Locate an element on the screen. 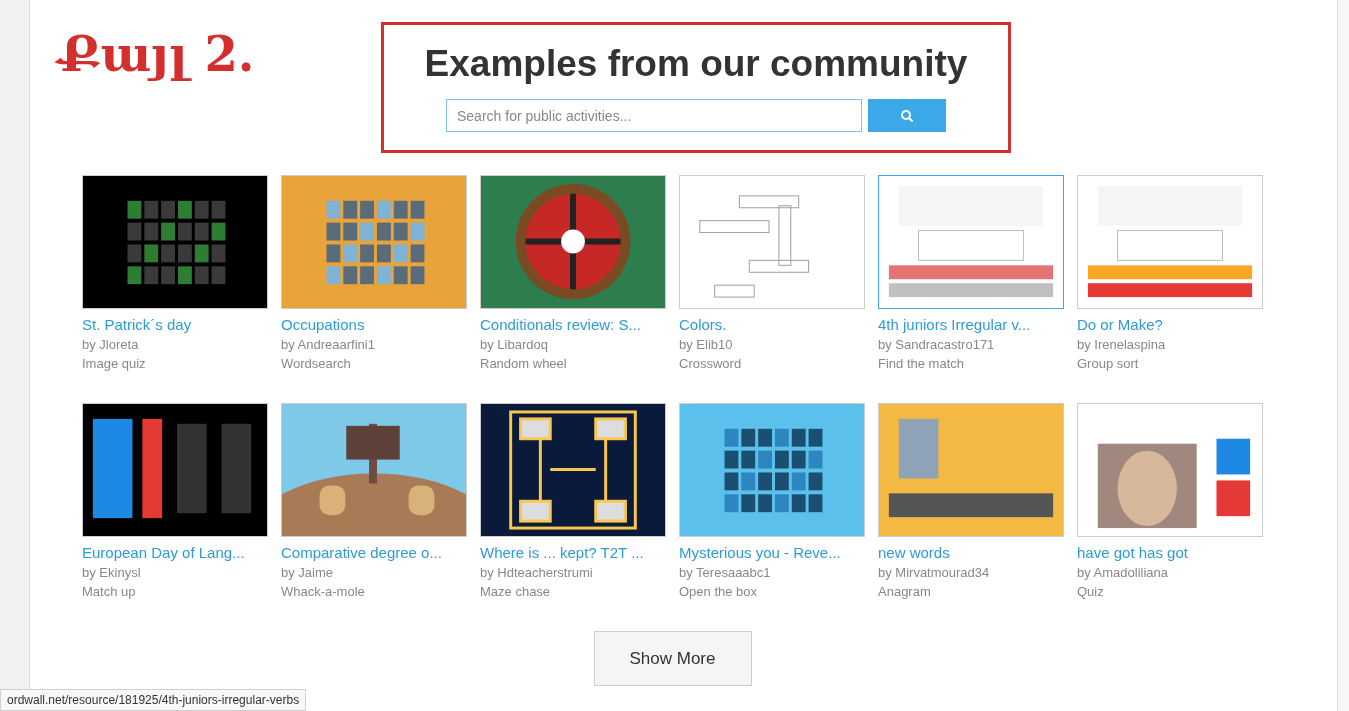  activity-title: Do or Make? is located at coordinates (1170, 325).